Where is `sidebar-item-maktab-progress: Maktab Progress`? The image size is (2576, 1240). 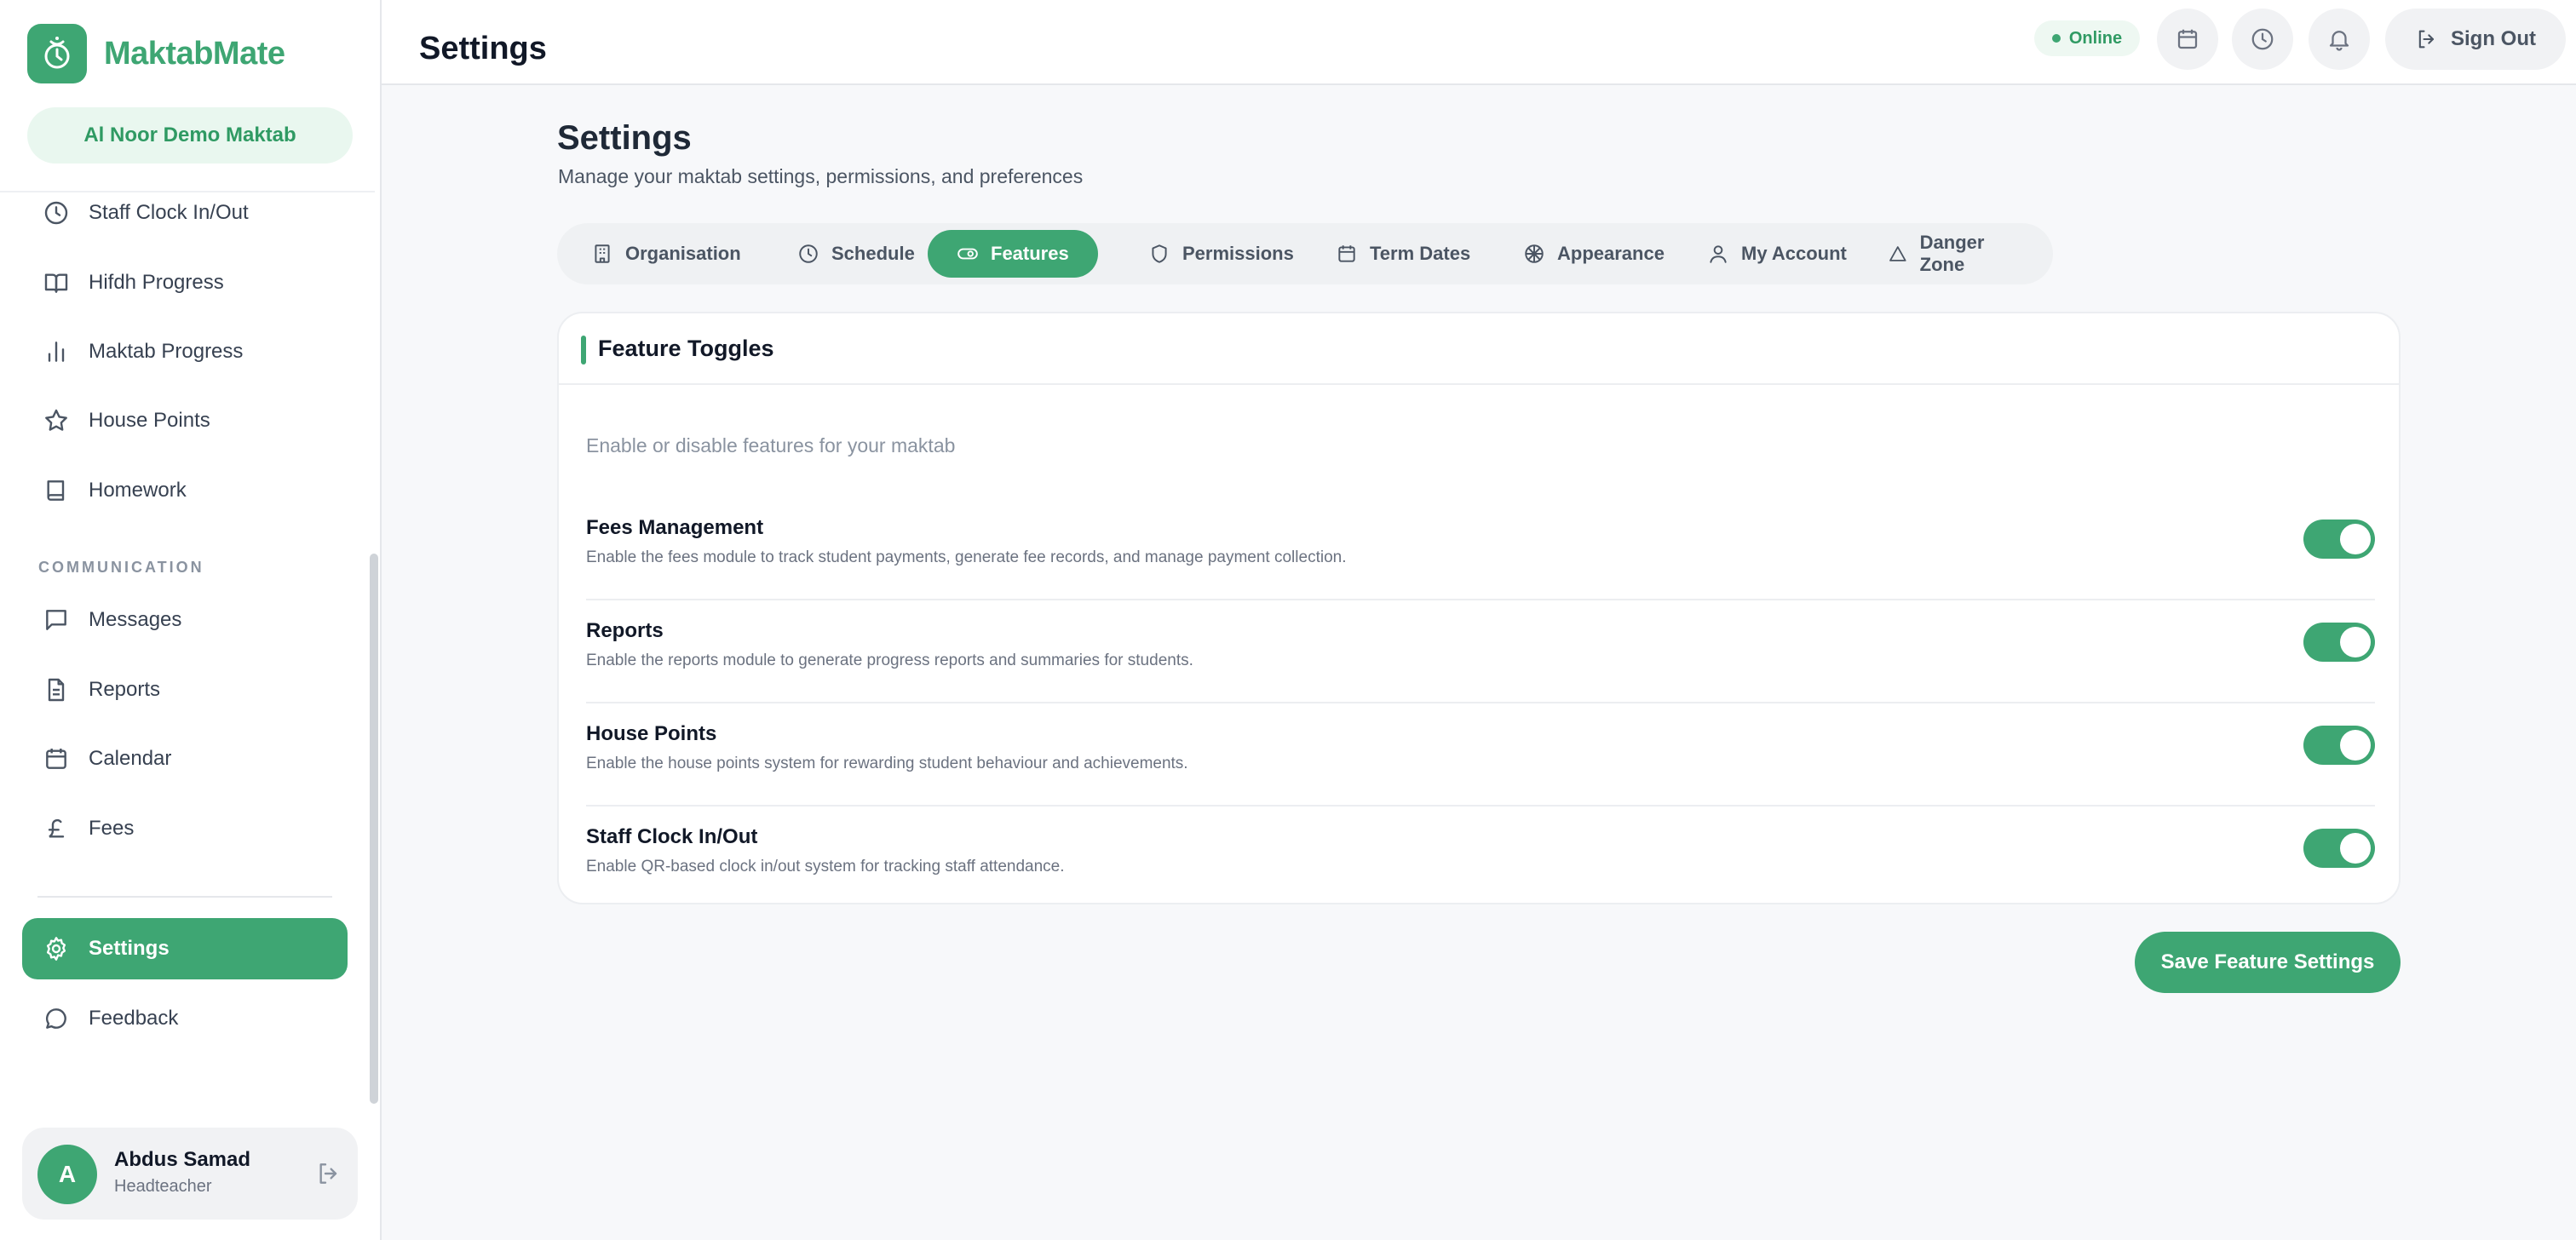 sidebar-item-maktab-progress: Maktab Progress is located at coordinates (185, 351).